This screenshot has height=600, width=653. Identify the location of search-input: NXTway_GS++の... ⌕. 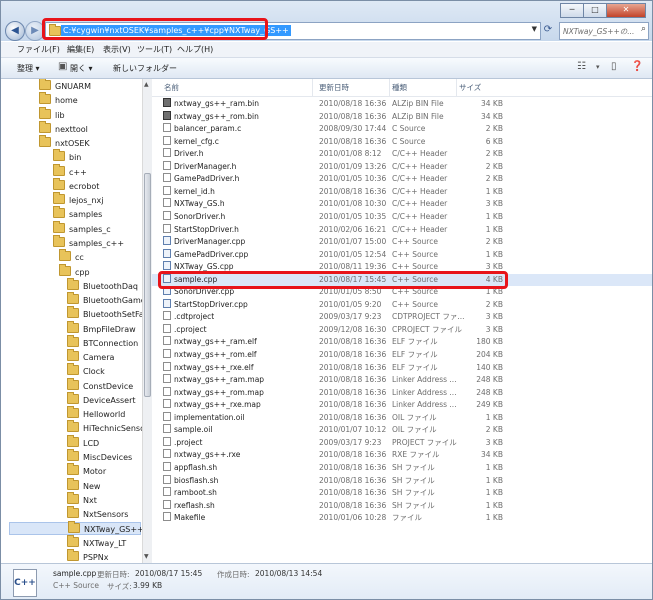
(604, 31).